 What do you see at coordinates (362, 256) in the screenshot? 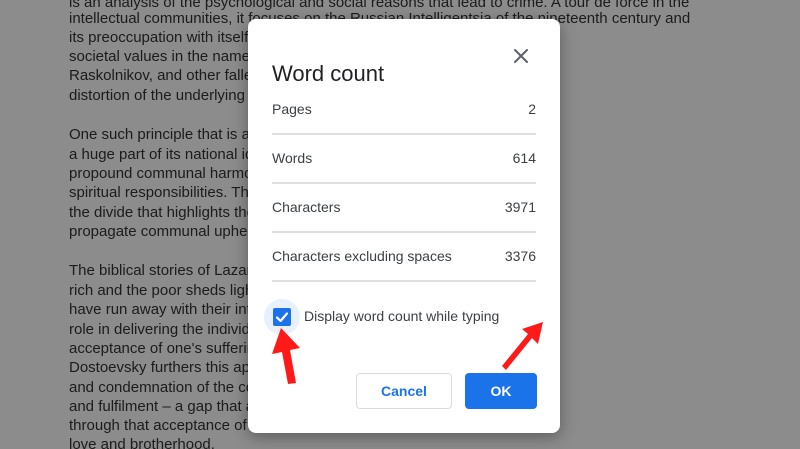
I see `stat-label: Characters excluding spaces` at bounding box center [362, 256].